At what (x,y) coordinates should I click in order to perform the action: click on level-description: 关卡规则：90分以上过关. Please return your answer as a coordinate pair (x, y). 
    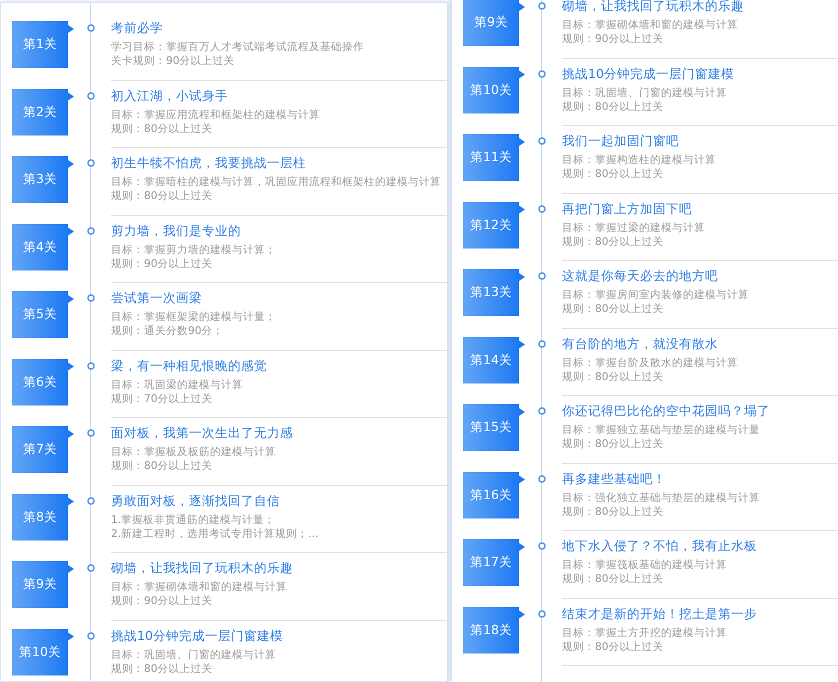
    Looking at the image, I should click on (173, 61).